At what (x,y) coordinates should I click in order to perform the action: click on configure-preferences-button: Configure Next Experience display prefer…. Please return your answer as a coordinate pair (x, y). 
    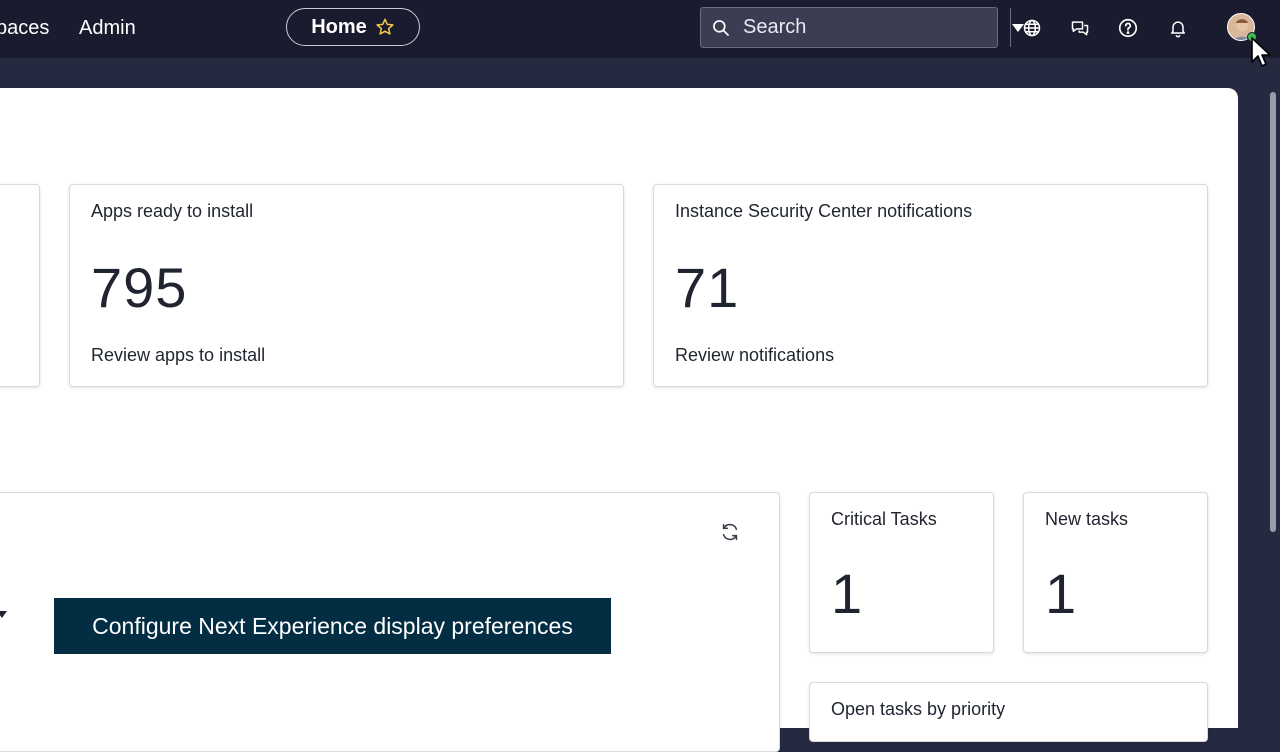
    Looking at the image, I should click on (332, 626).